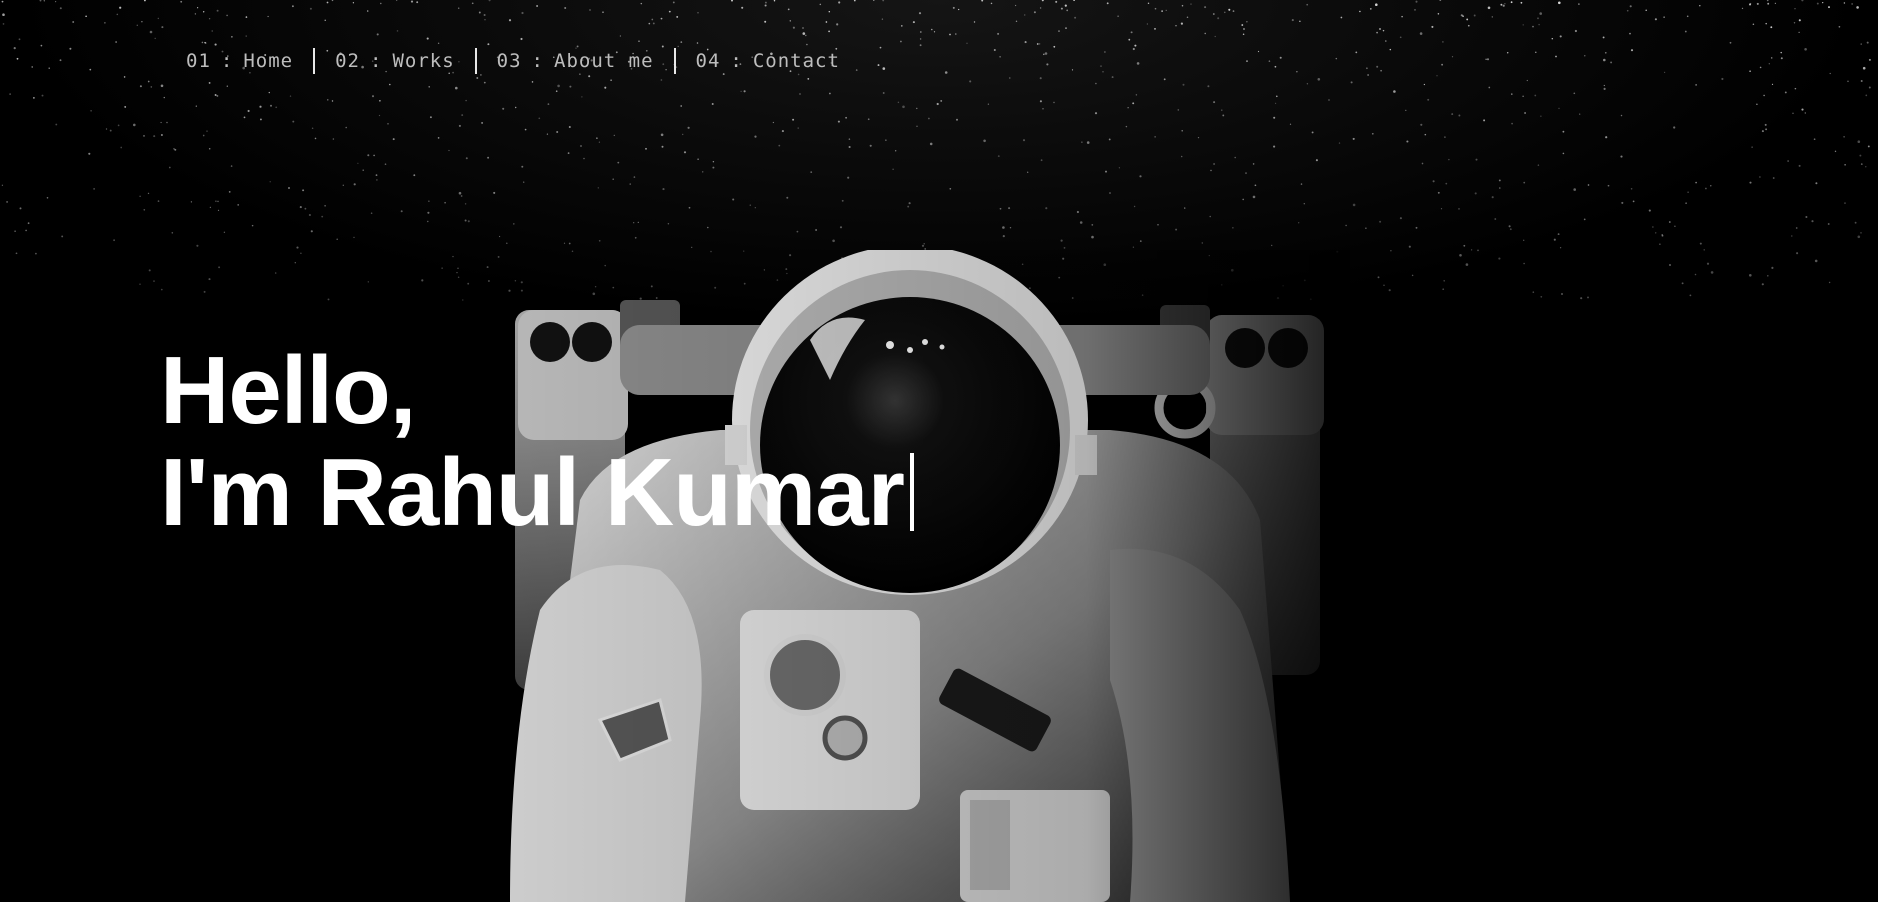  Describe the element at coordinates (911, 492) in the screenshot. I see `typing-cursor-icon` at that location.